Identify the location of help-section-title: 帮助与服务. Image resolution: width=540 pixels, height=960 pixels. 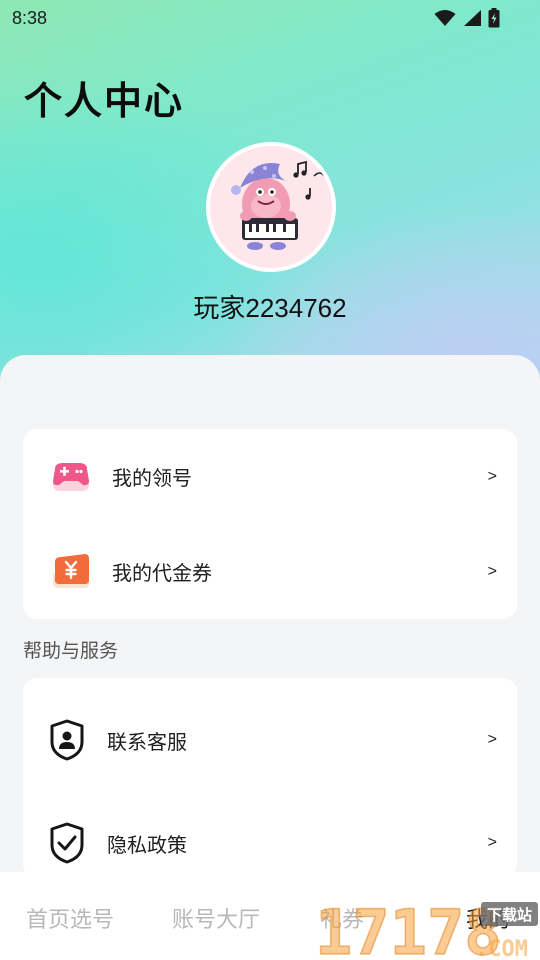
(71, 651).